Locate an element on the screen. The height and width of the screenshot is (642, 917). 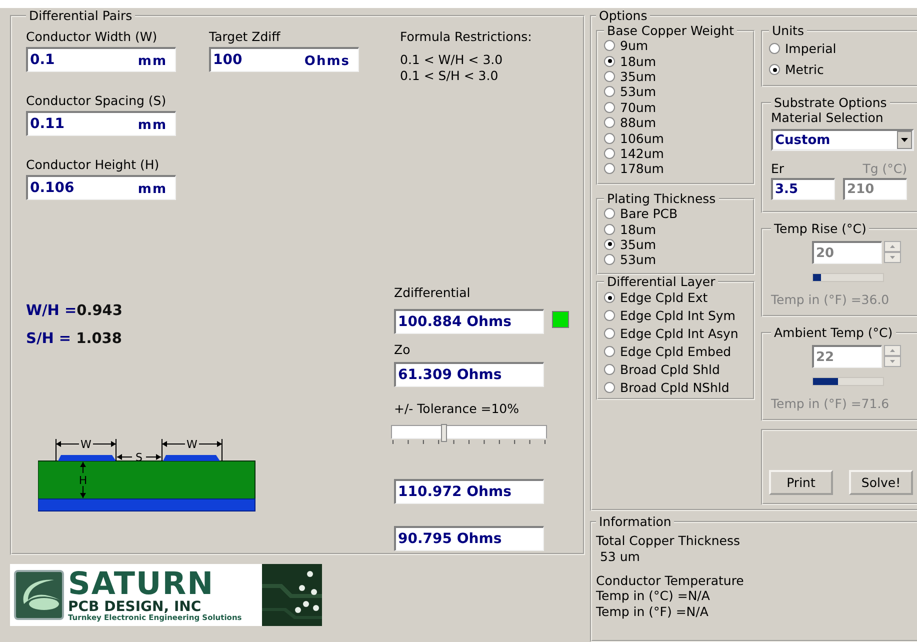
action-button: Print is located at coordinates (801, 482).